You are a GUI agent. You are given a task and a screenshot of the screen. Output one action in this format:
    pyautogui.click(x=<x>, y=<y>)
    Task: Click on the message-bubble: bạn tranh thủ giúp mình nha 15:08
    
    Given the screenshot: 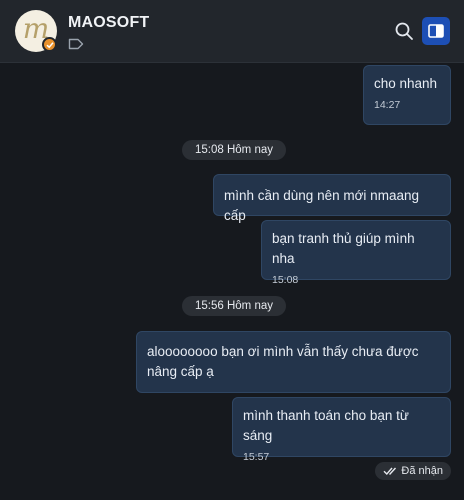 What is the action you would take?
    pyautogui.click(x=356, y=253)
    